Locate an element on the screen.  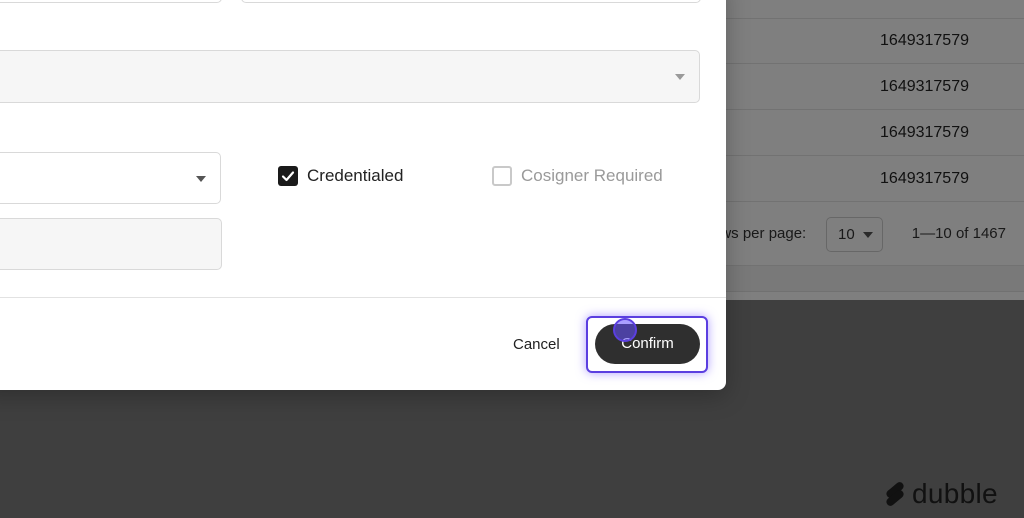
click-indicator is located at coordinates (625, 330).